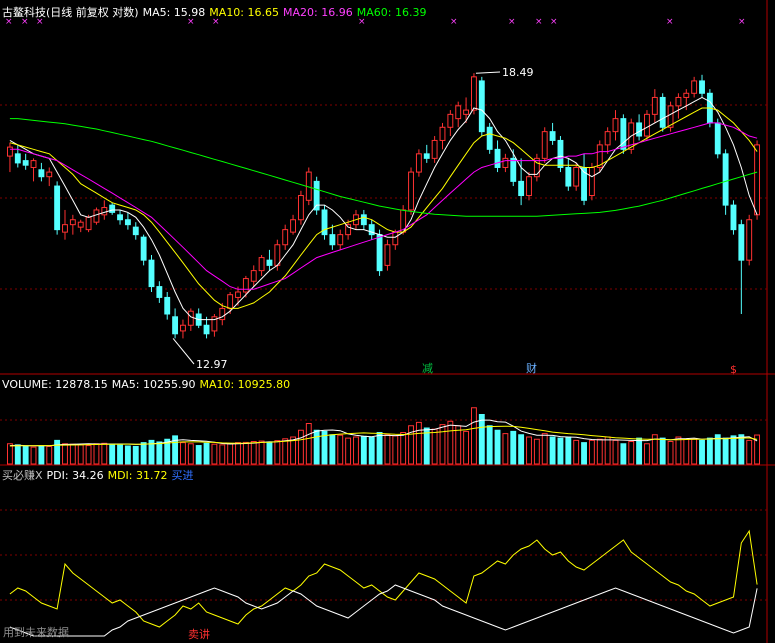  What do you see at coordinates (427, 368) in the screenshot?
I see `event-marker-jian: 减` at bounding box center [427, 368].